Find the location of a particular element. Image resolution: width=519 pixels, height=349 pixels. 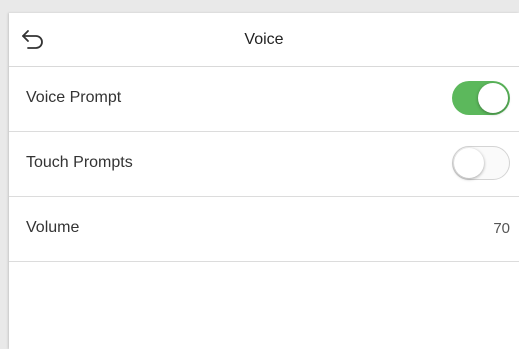

page-title: Voice is located at coordinates (264, 39).